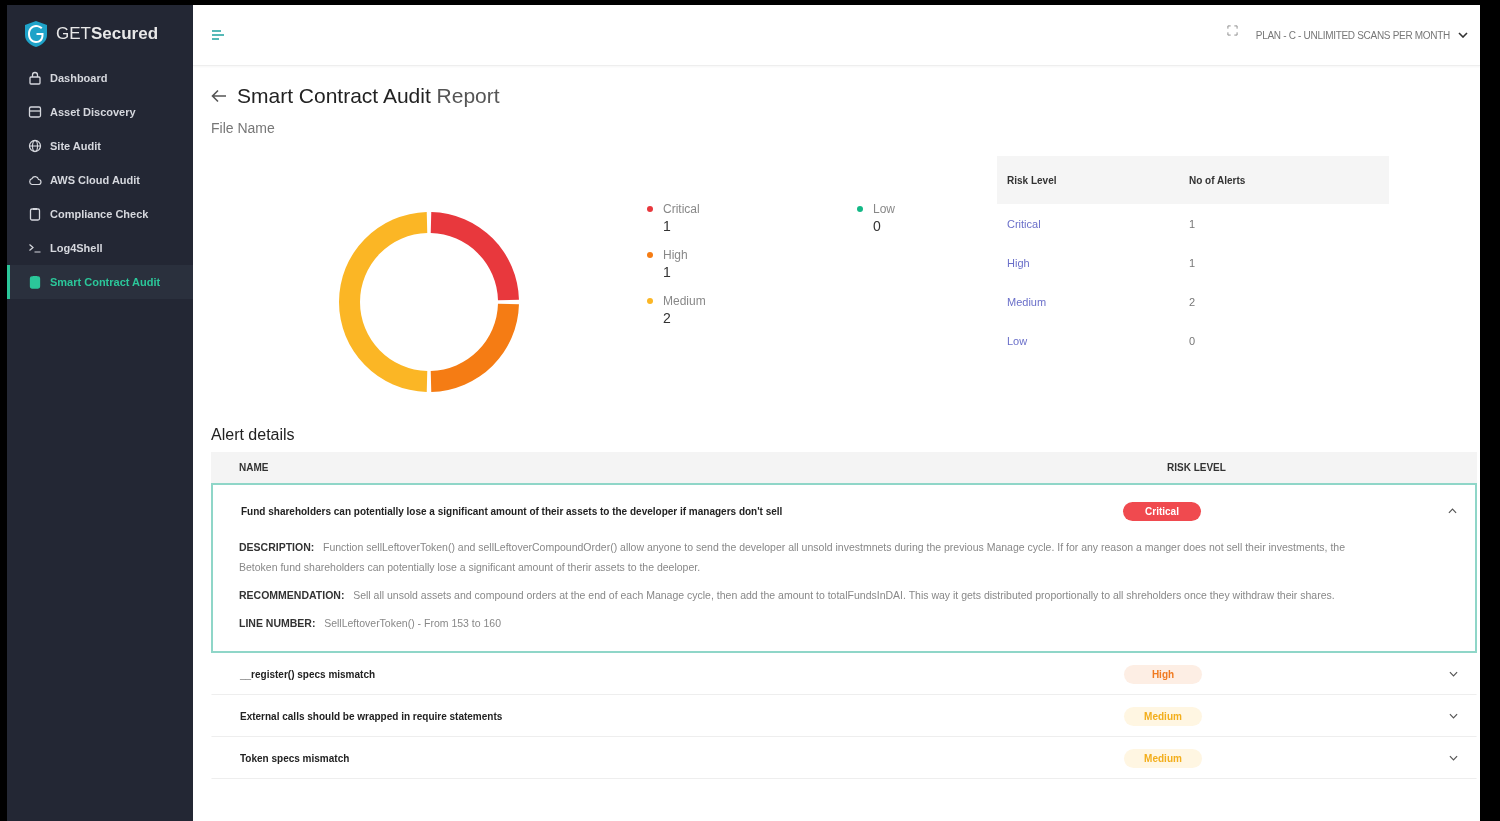 This screenshot has width=1500, height=821. Describe the element at coordinates (1361, 35) in the screenshot. I see `plan-dropdown: PLAN - C - UNLIMITED SCANS PER MONTH` at that location.